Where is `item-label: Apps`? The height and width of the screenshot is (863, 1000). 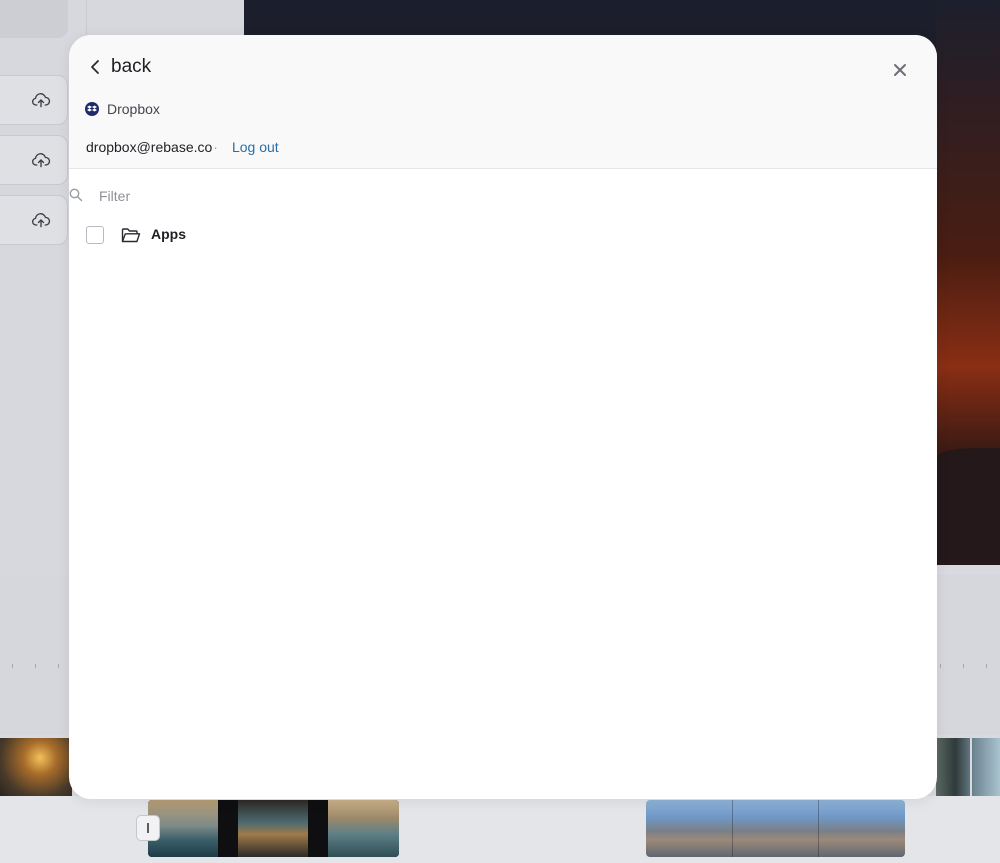
item-label: Apps is located at coordinates (168, 234).